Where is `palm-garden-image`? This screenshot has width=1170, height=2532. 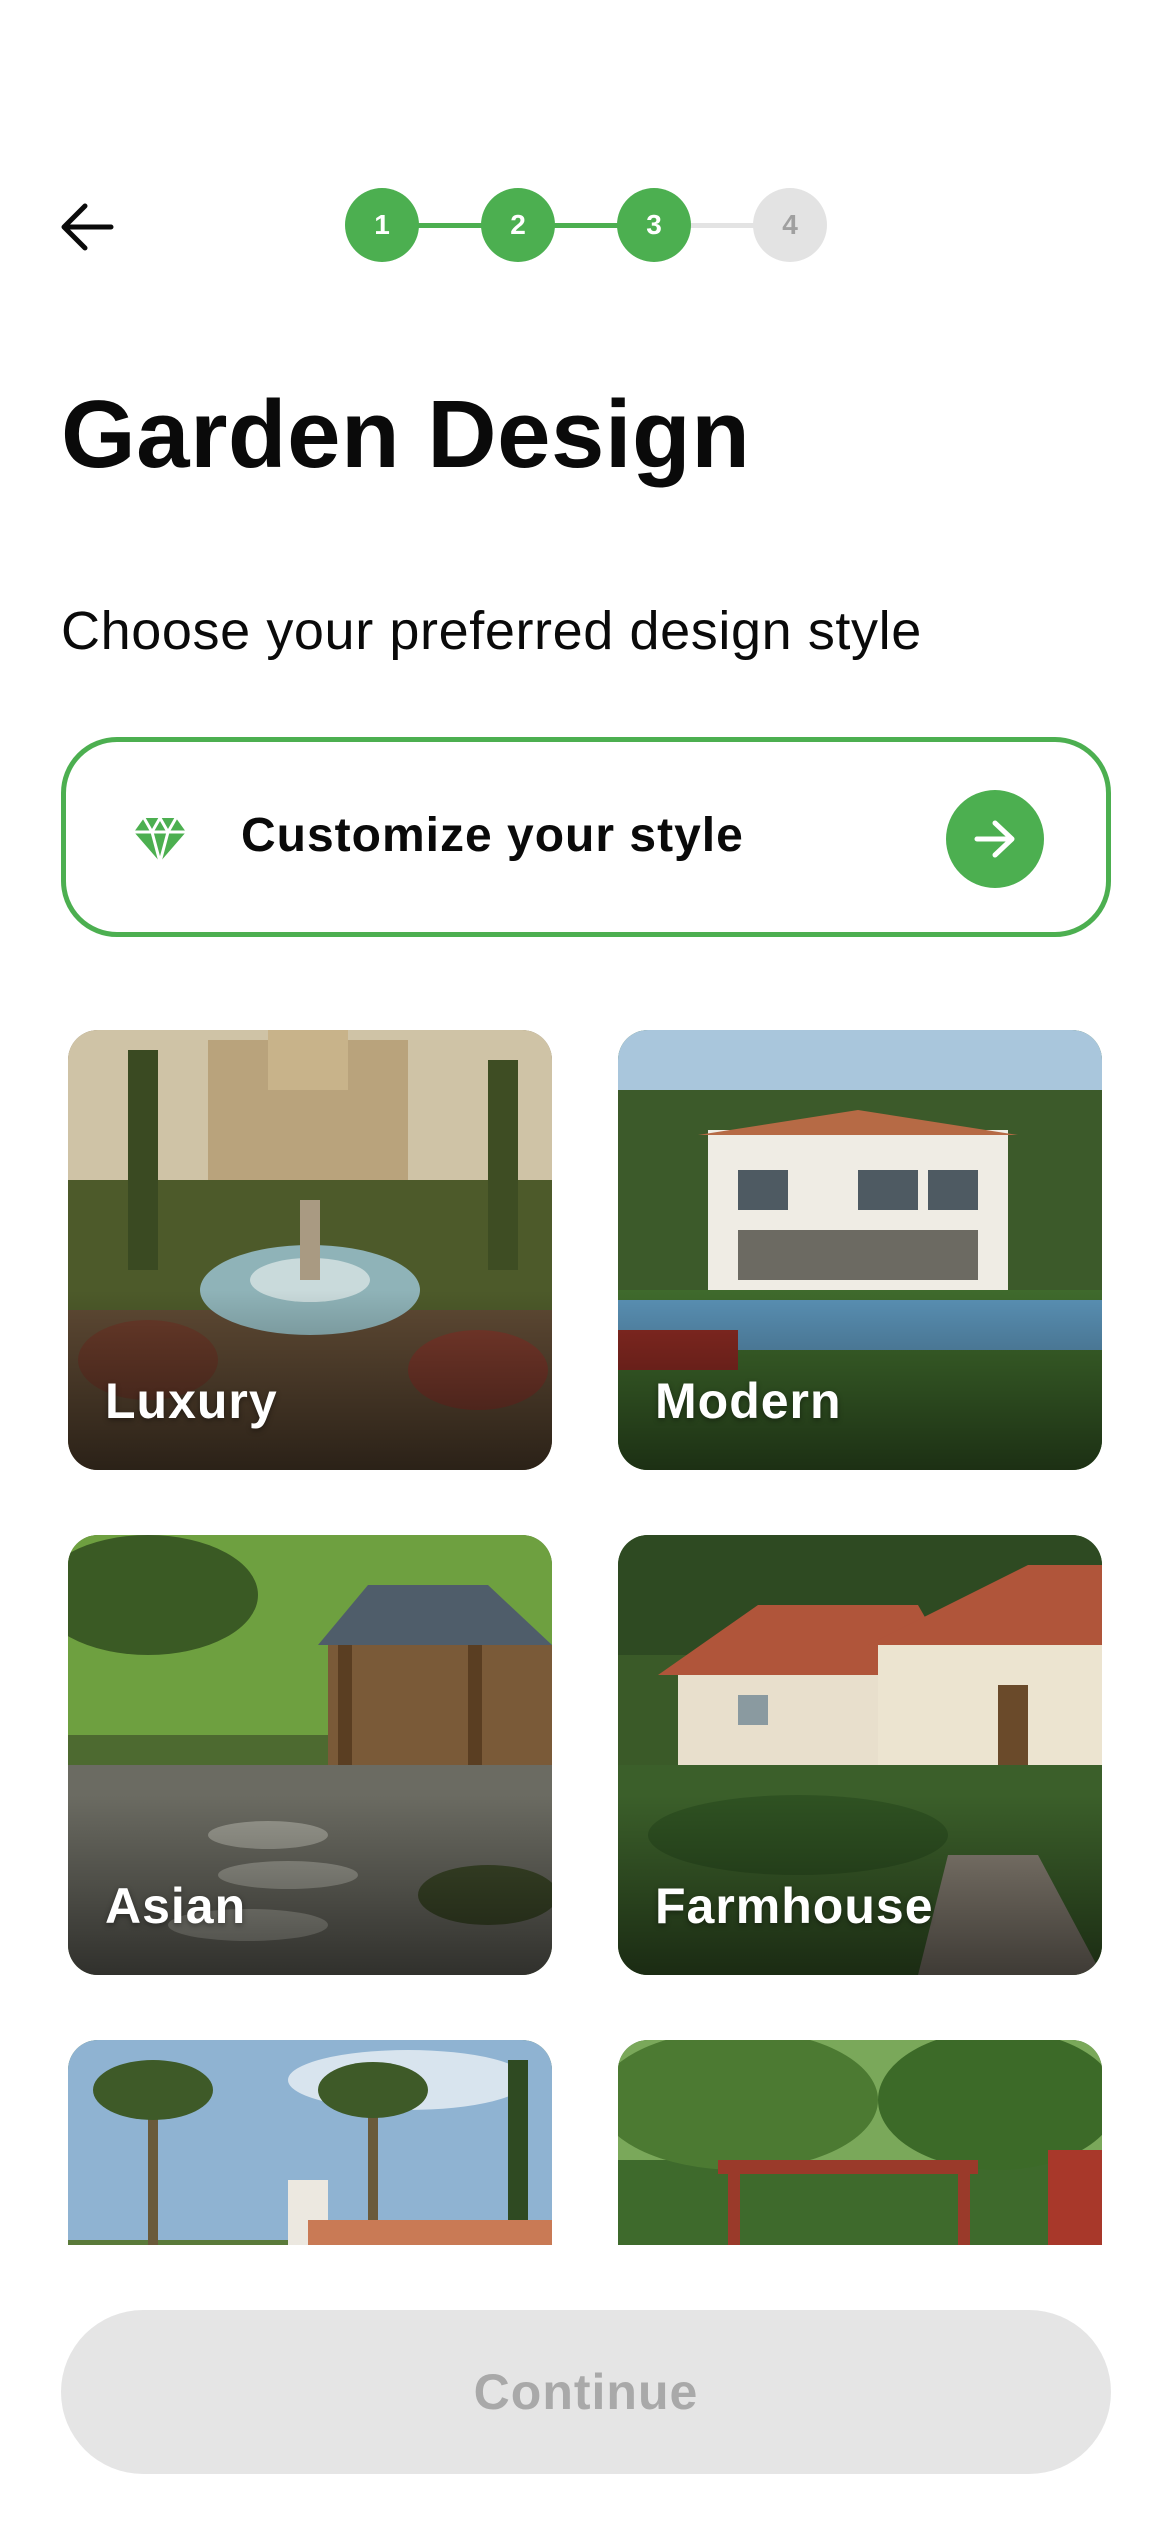
palm-garden-image is located at coordinates (310, 2142).